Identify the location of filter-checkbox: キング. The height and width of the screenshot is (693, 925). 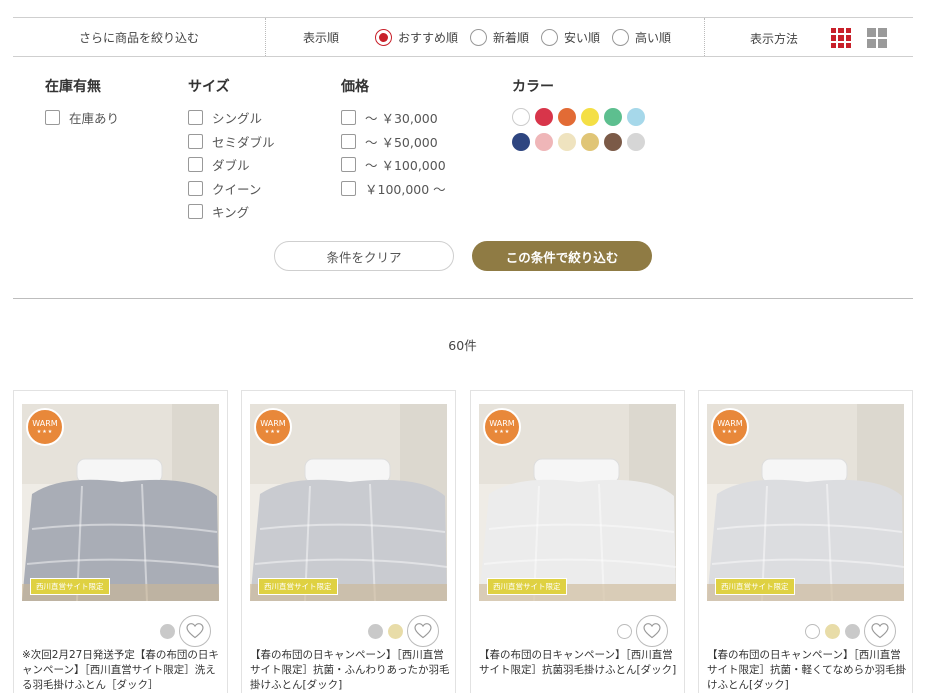
(231, 212).